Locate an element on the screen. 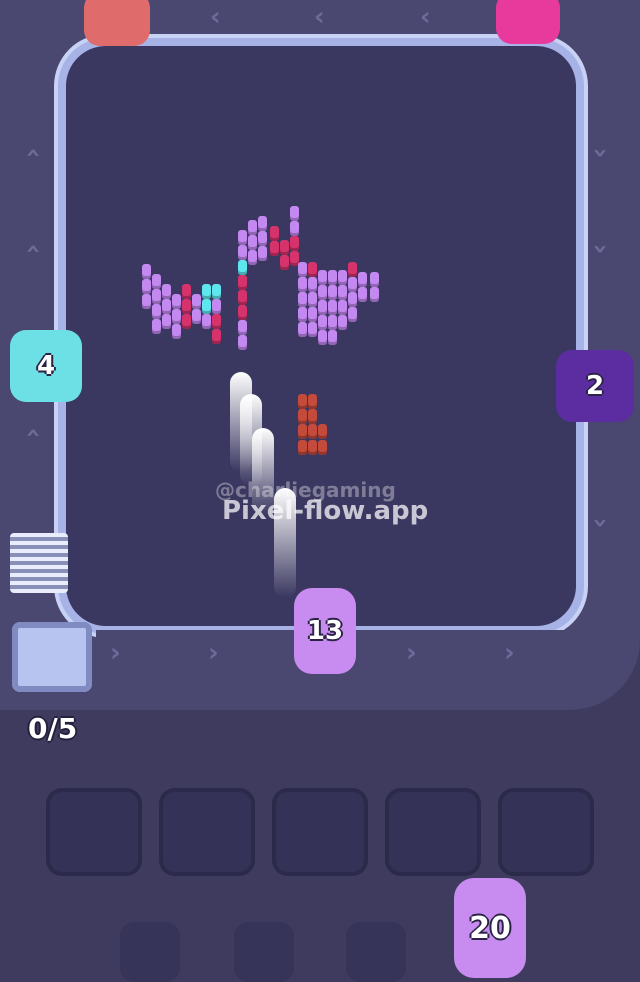  shooter-left: 4 is located at coordinates (46, 366).